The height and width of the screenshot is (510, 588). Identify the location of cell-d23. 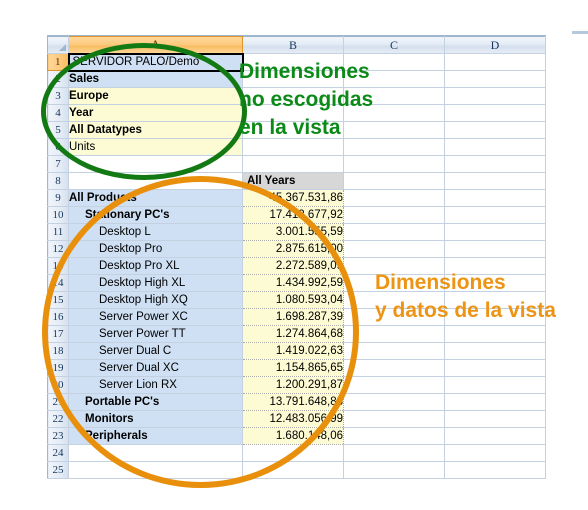
(495, 436).